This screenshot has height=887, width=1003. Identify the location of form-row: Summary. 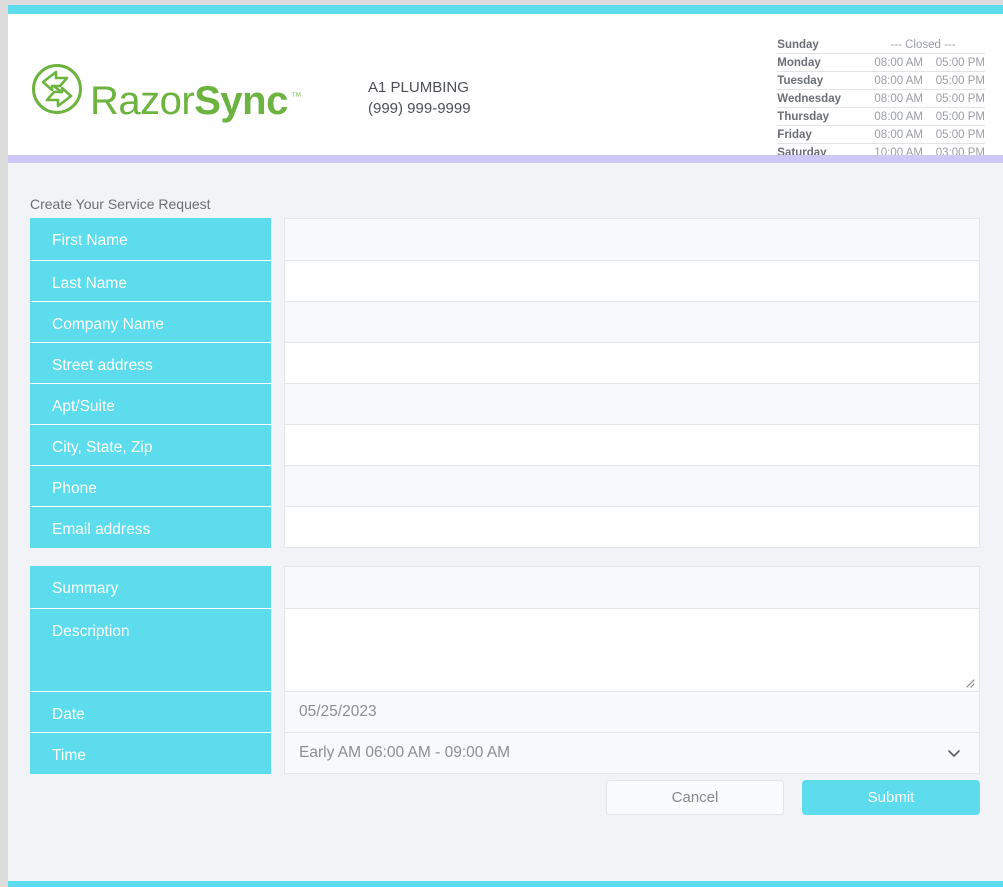
(505, 587).